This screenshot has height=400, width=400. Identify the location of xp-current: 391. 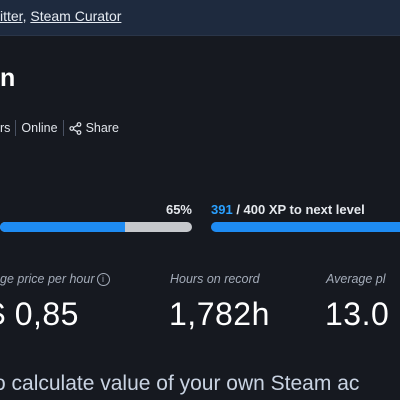
(222, 209).